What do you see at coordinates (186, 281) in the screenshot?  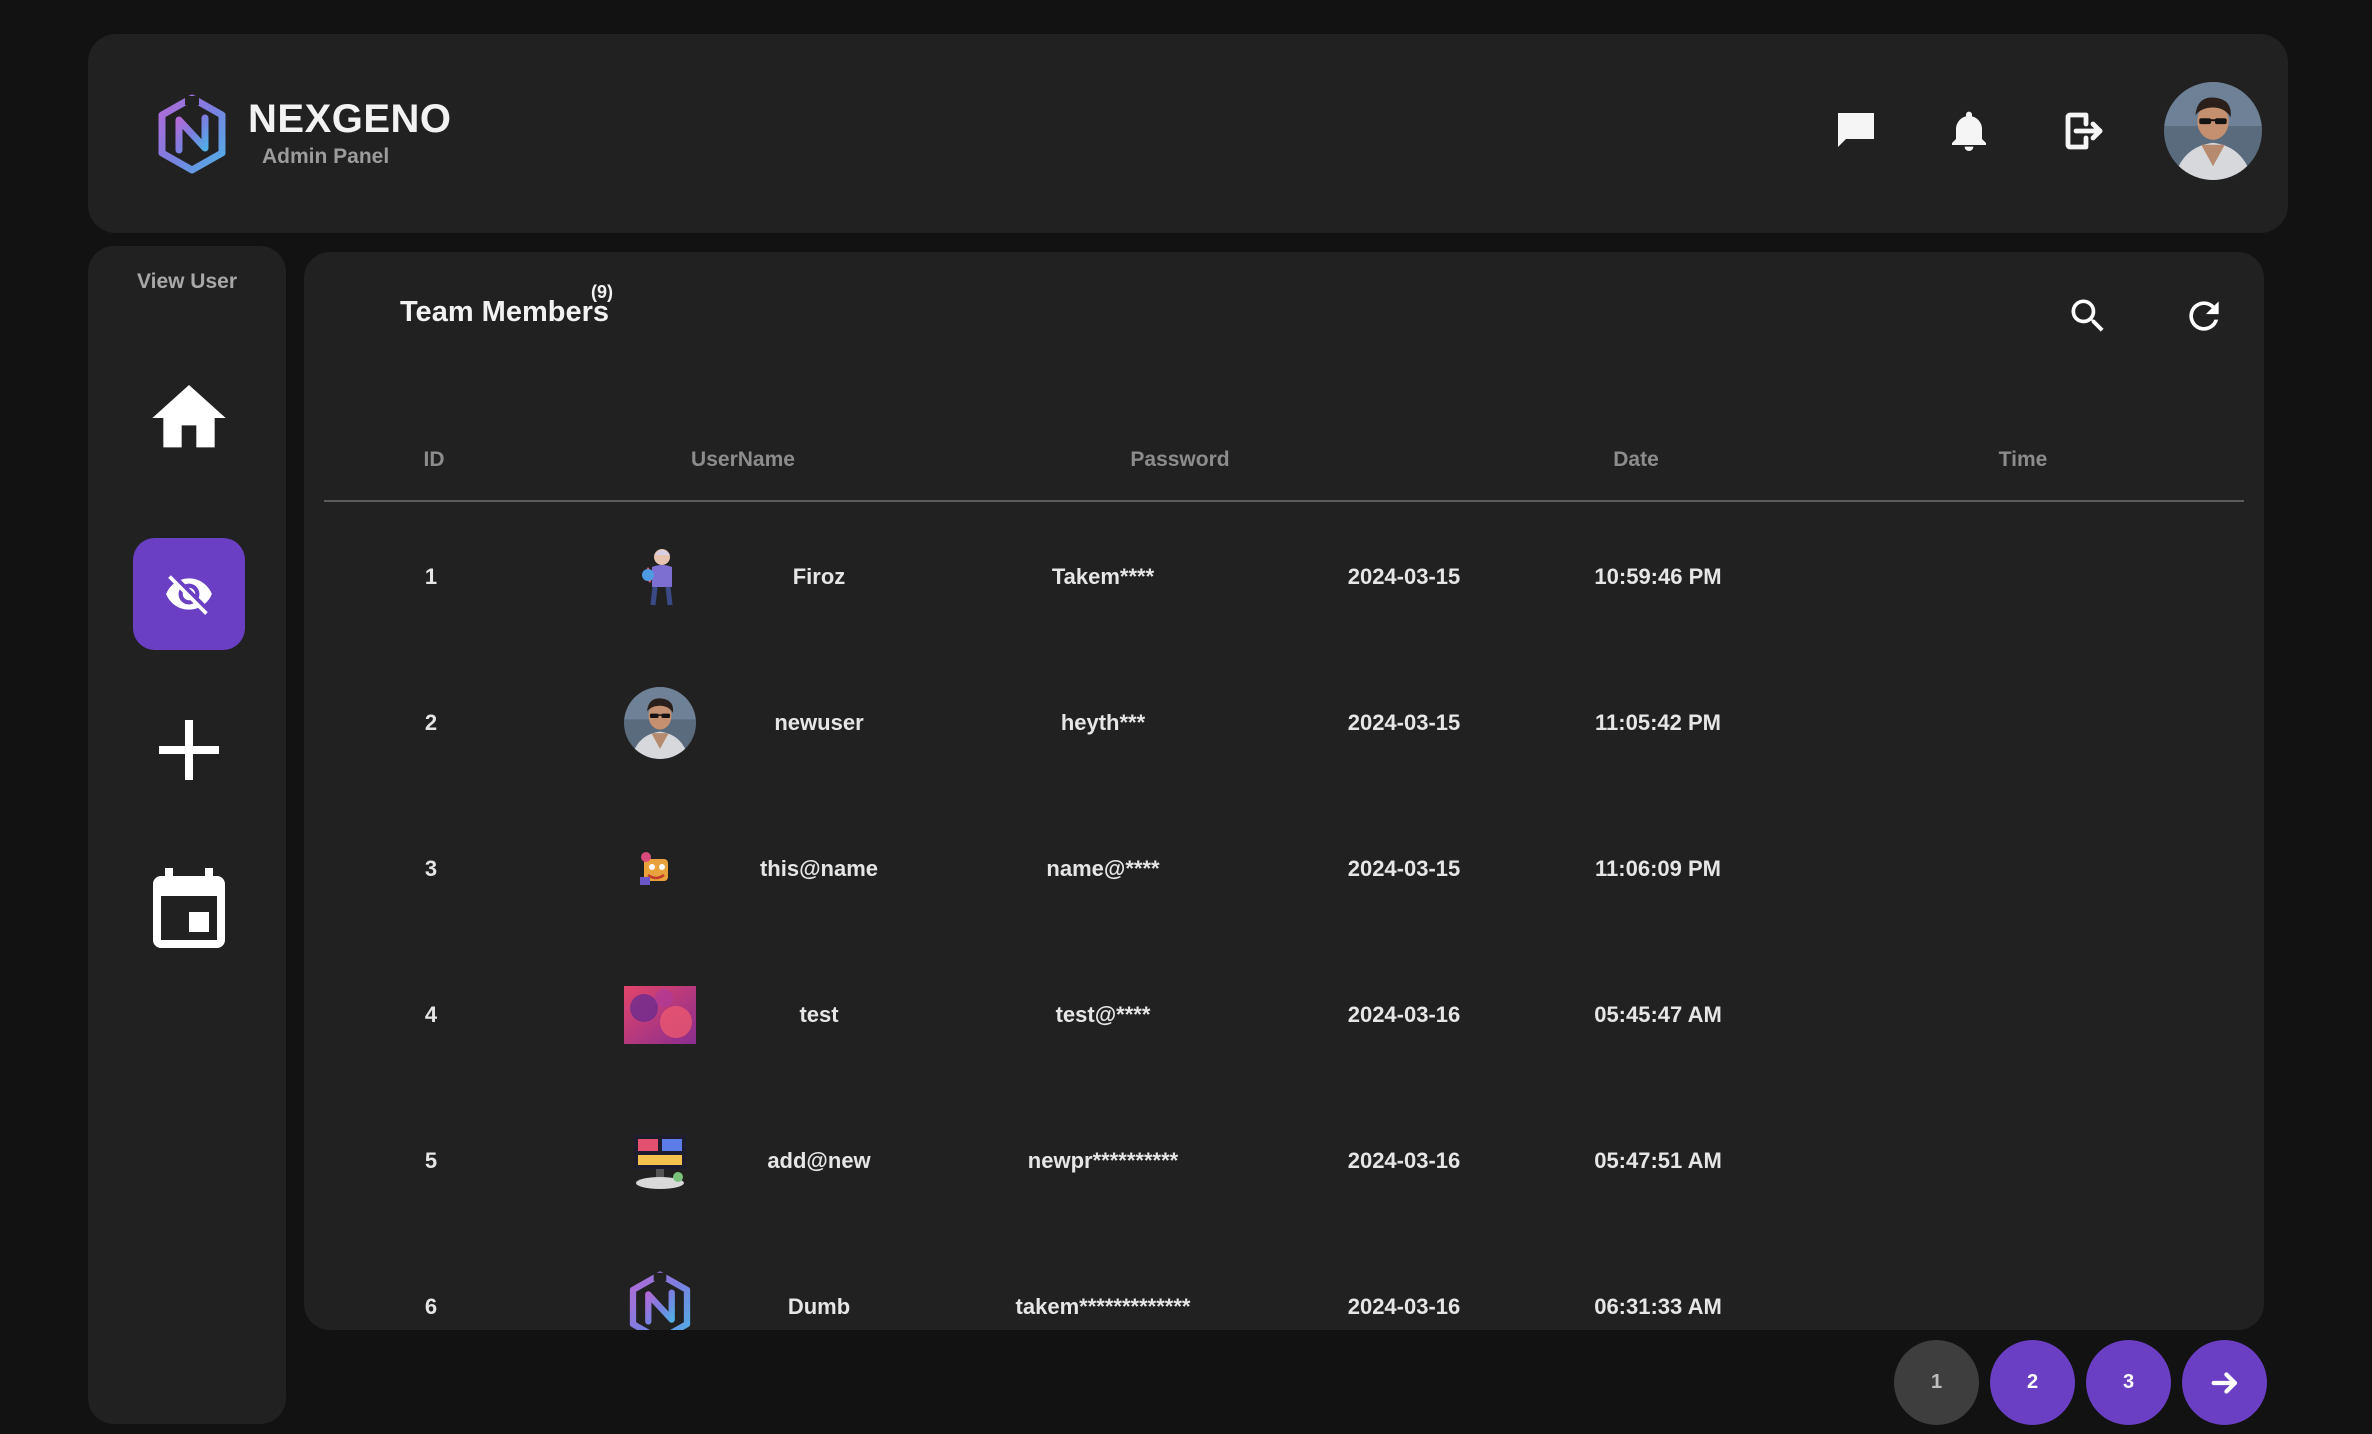 I see `sidebar-title: View User` at bounding box center [186, 281].